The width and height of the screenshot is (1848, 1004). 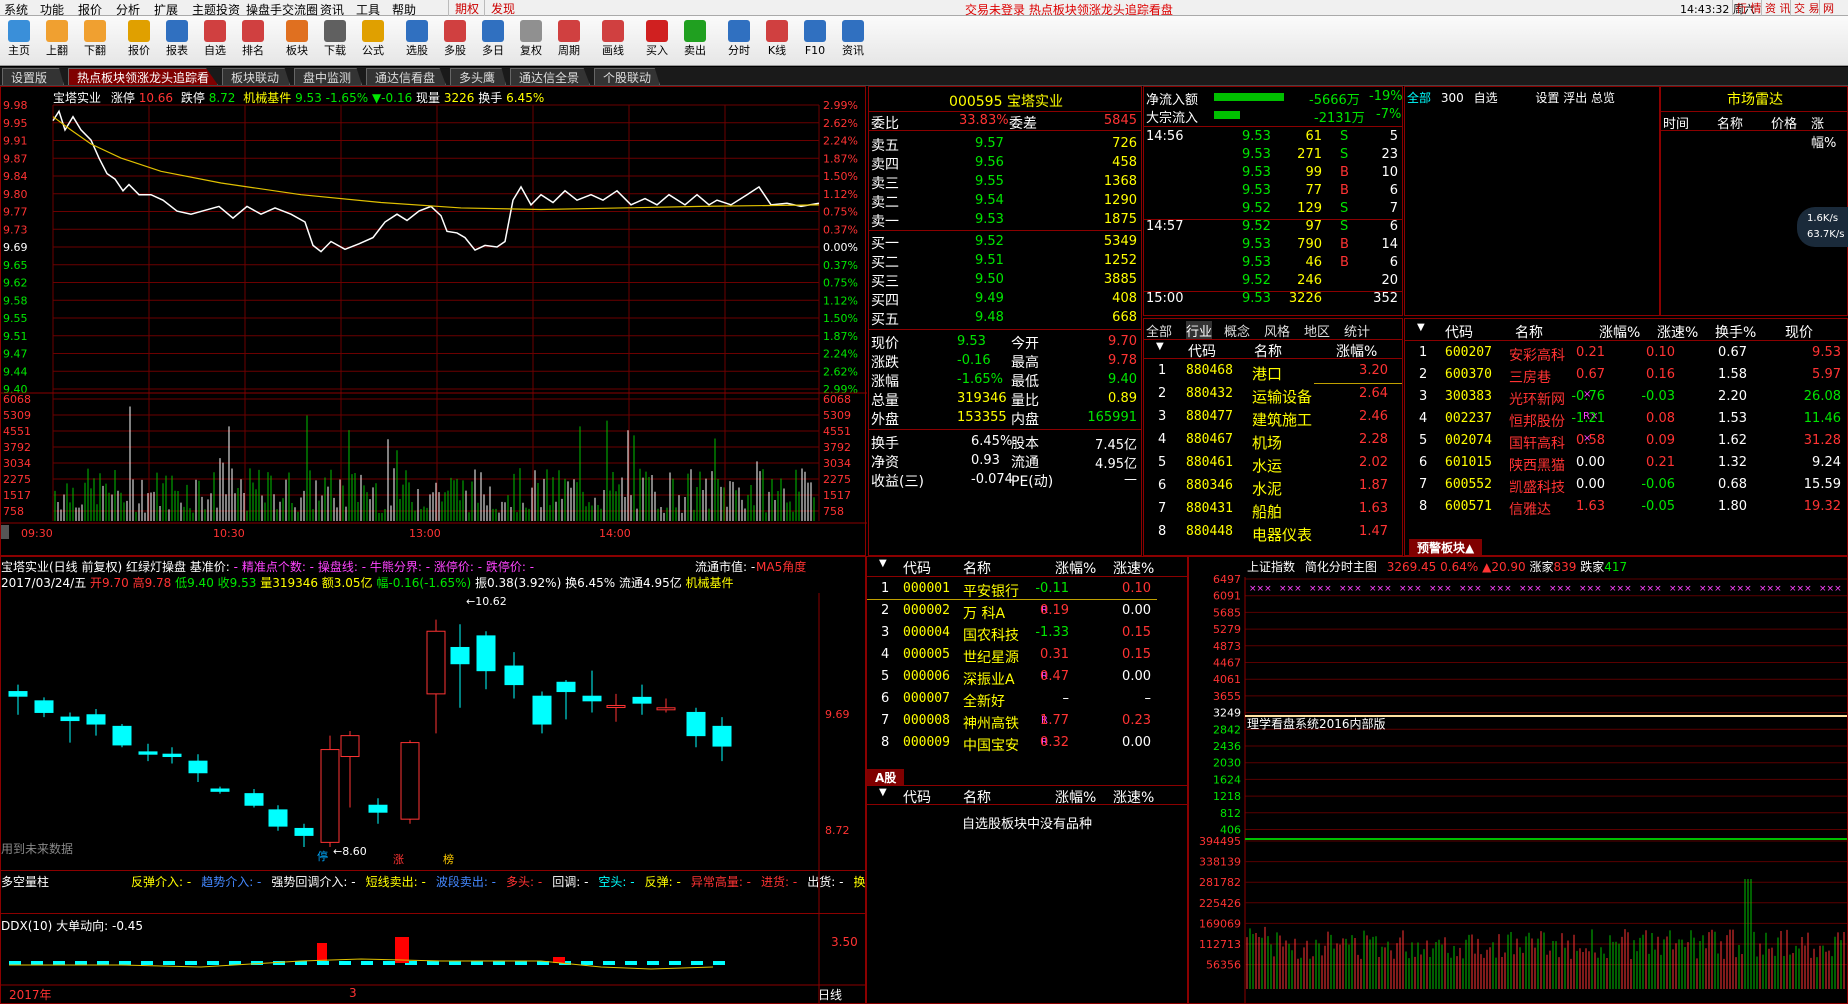 I want to click on leaders-col-1: 名称, so click(x=1529, y=332).